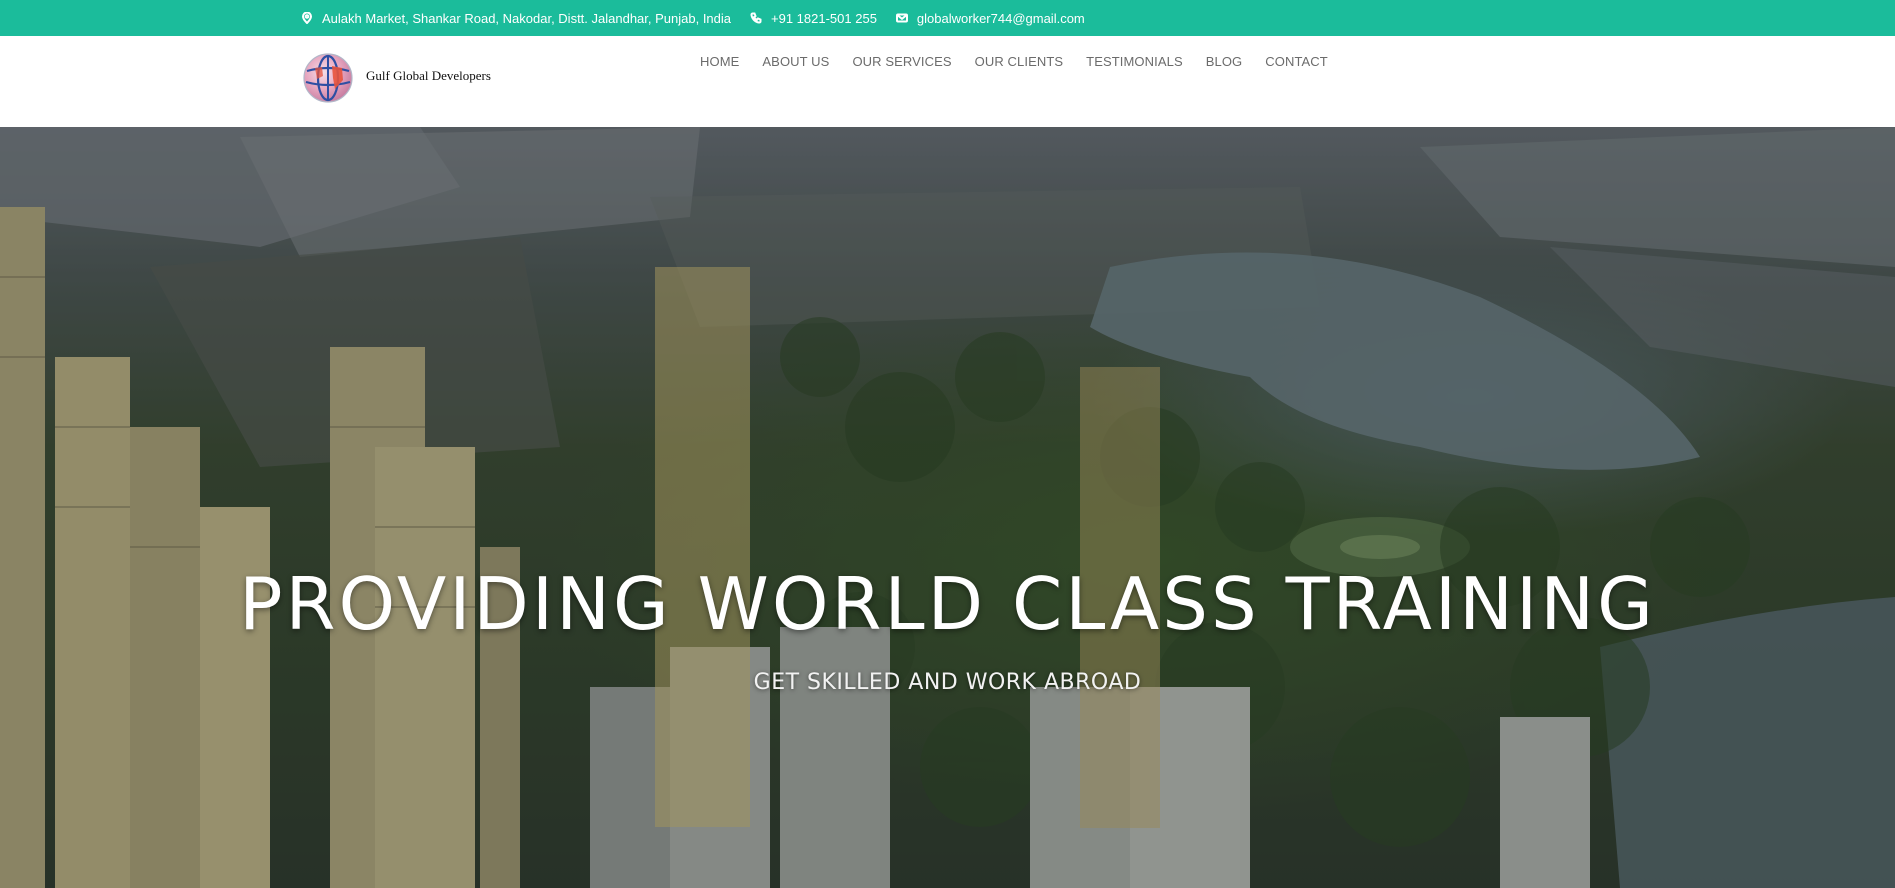  What do you see at coordinates (1001, 18) in the screenshot?
I see `email-link: globalworker744@gmail.com` at bounding box center [1001, 18].